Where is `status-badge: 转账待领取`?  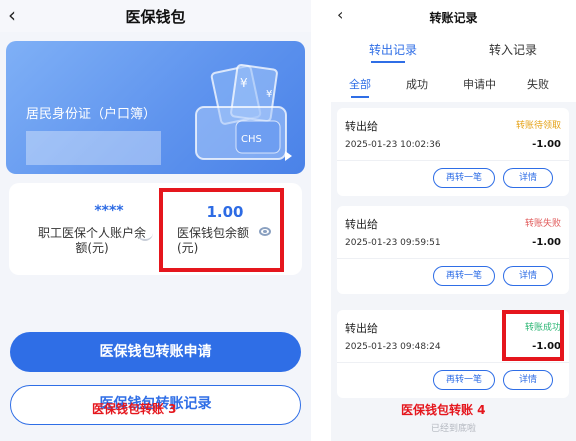
status-badge: 转账待领取 is located at coordinates (538, 126).